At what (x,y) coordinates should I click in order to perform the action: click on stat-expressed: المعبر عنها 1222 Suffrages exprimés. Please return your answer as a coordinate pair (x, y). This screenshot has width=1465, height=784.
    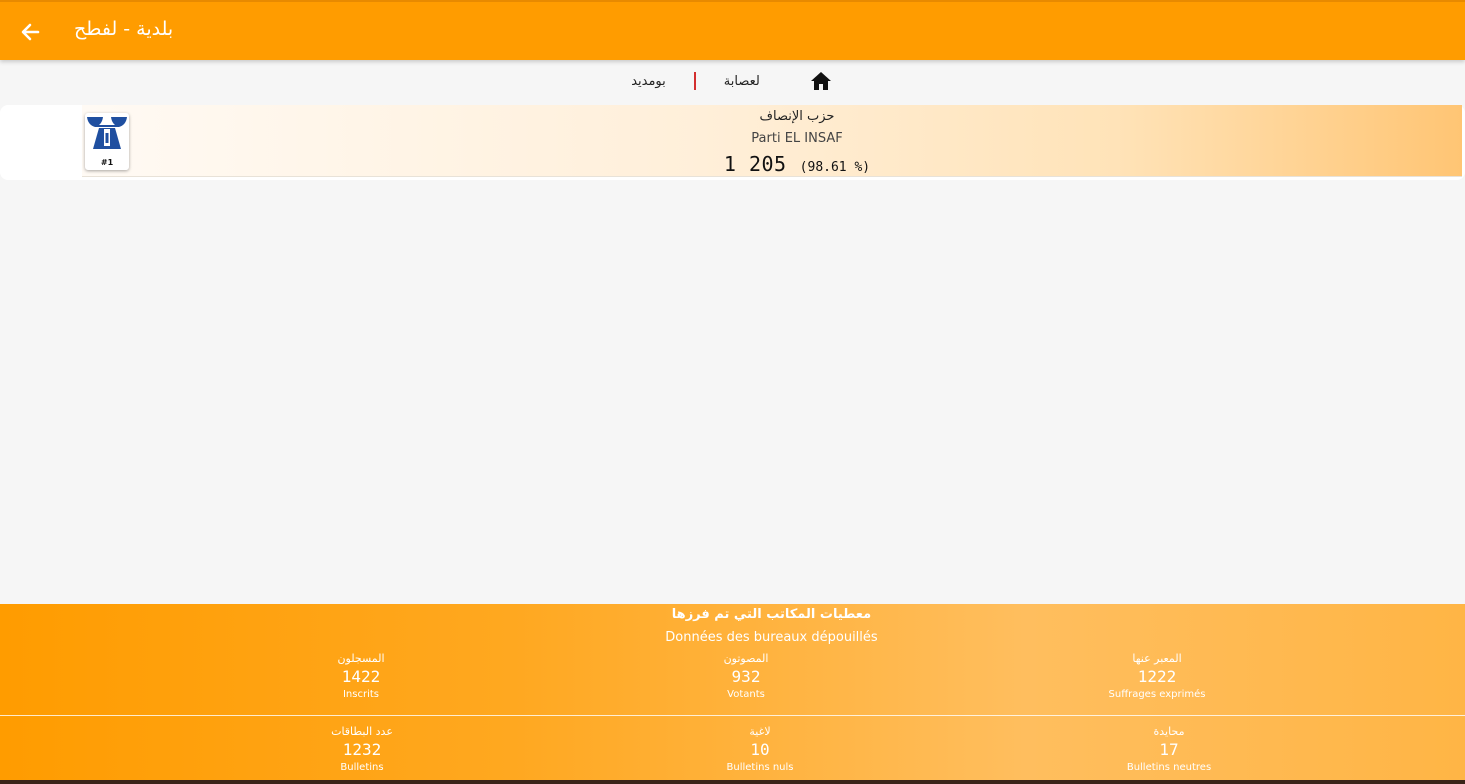
    Looking at the image, I should click on (1157, 677).